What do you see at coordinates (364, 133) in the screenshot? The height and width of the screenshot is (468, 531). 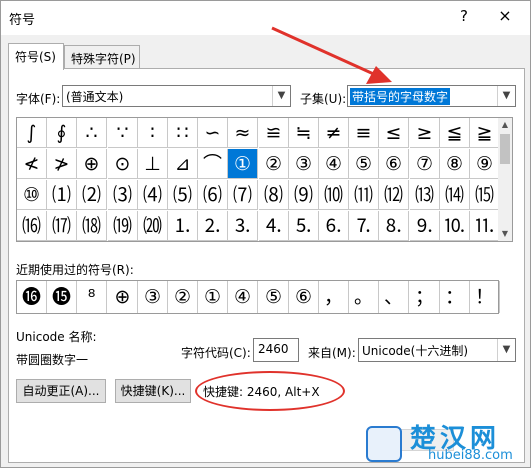 I see `symbol-cell: ≡` at bounding box center [364, 133].